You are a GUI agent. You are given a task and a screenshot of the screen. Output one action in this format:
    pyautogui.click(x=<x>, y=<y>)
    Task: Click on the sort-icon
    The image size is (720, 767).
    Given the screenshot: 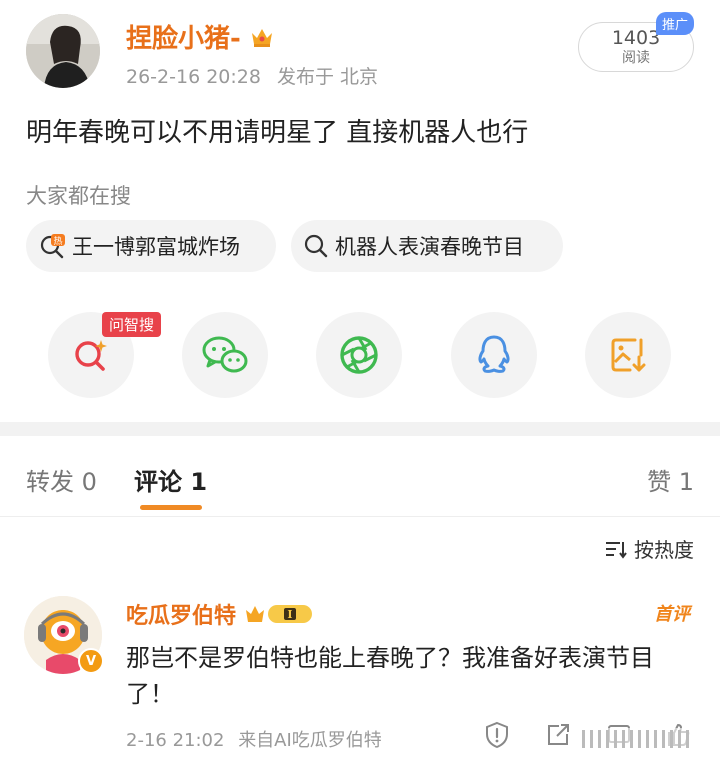 What is the action you would take?
    pyautogui.click(x=616, y=550)
    